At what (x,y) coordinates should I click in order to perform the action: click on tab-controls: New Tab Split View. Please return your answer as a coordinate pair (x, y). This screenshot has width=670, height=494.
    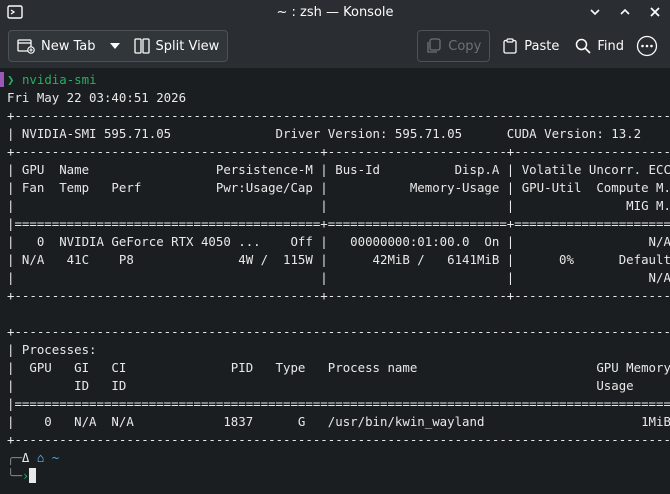
    Looking at the image, I should click on (118, 46).